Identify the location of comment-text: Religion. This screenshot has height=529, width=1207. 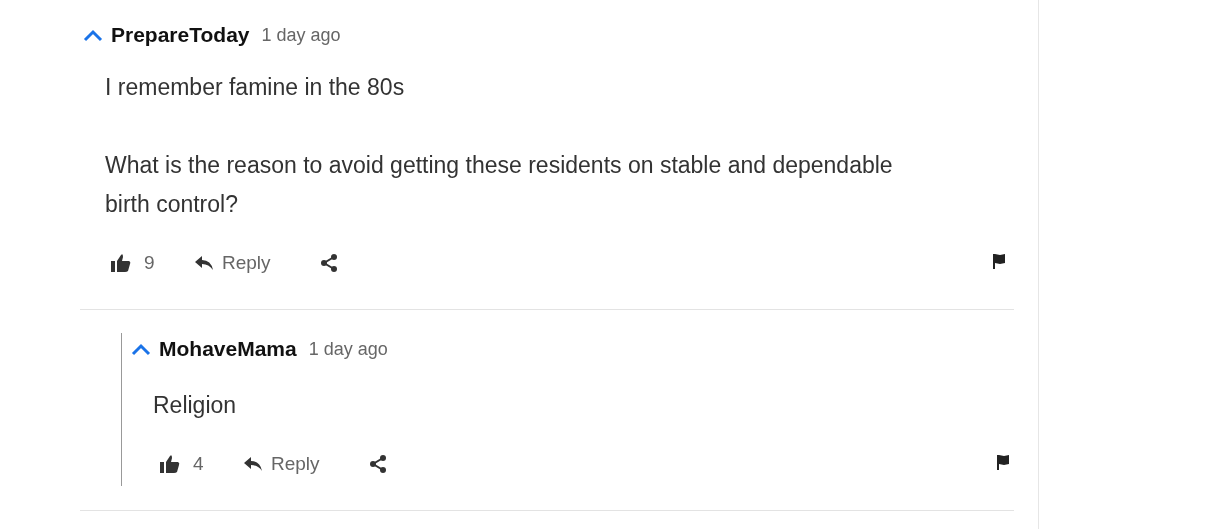
(195, 405).